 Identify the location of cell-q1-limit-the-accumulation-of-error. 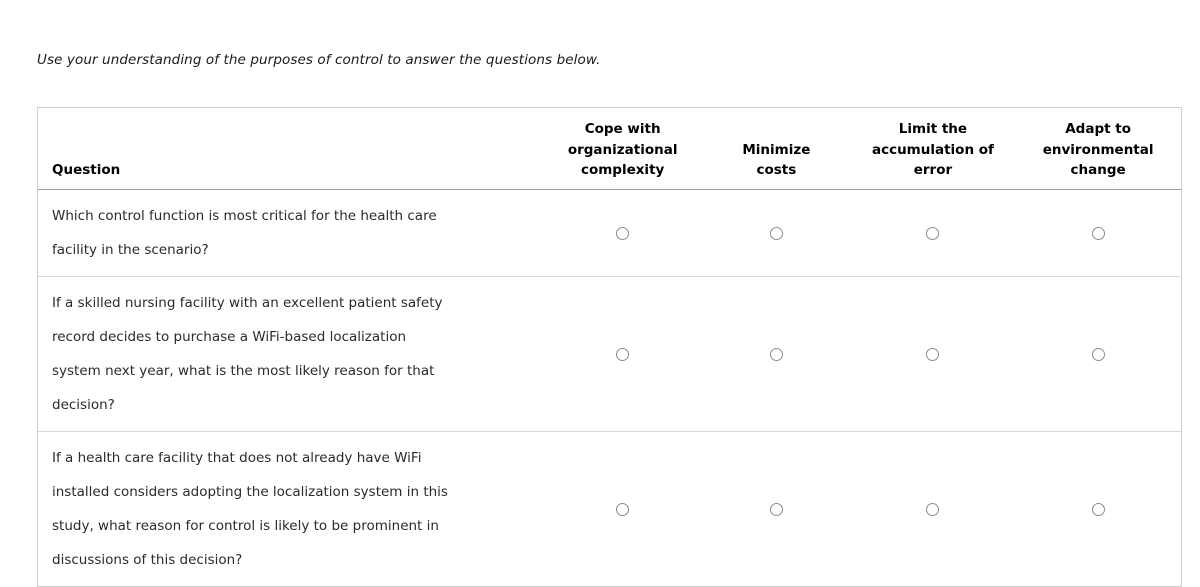
(933, 233).